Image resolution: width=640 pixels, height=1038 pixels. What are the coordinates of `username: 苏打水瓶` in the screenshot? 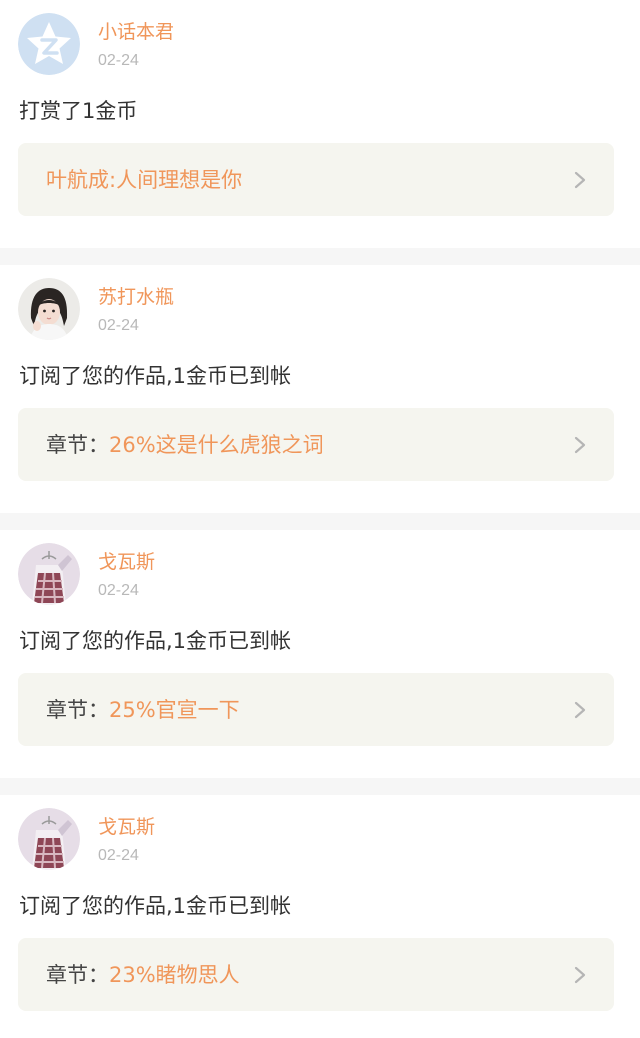 It's located at (136, 297).